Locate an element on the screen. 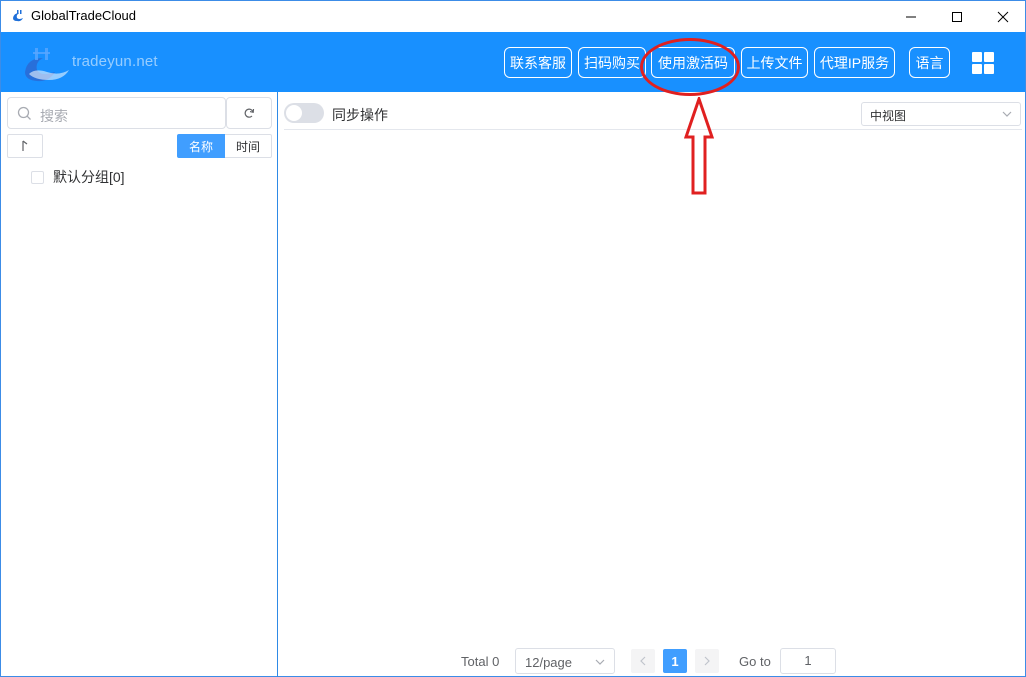 The width and height of the screenshot is (1026, 677). up-arrow-annotation is located at coordinates (699, 146).